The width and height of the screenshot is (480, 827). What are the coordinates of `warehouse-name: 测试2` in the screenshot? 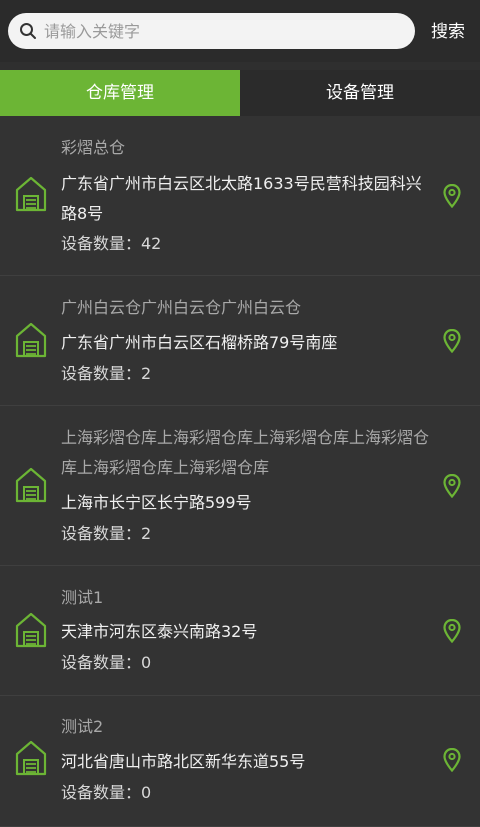 It's located at (82, 726).